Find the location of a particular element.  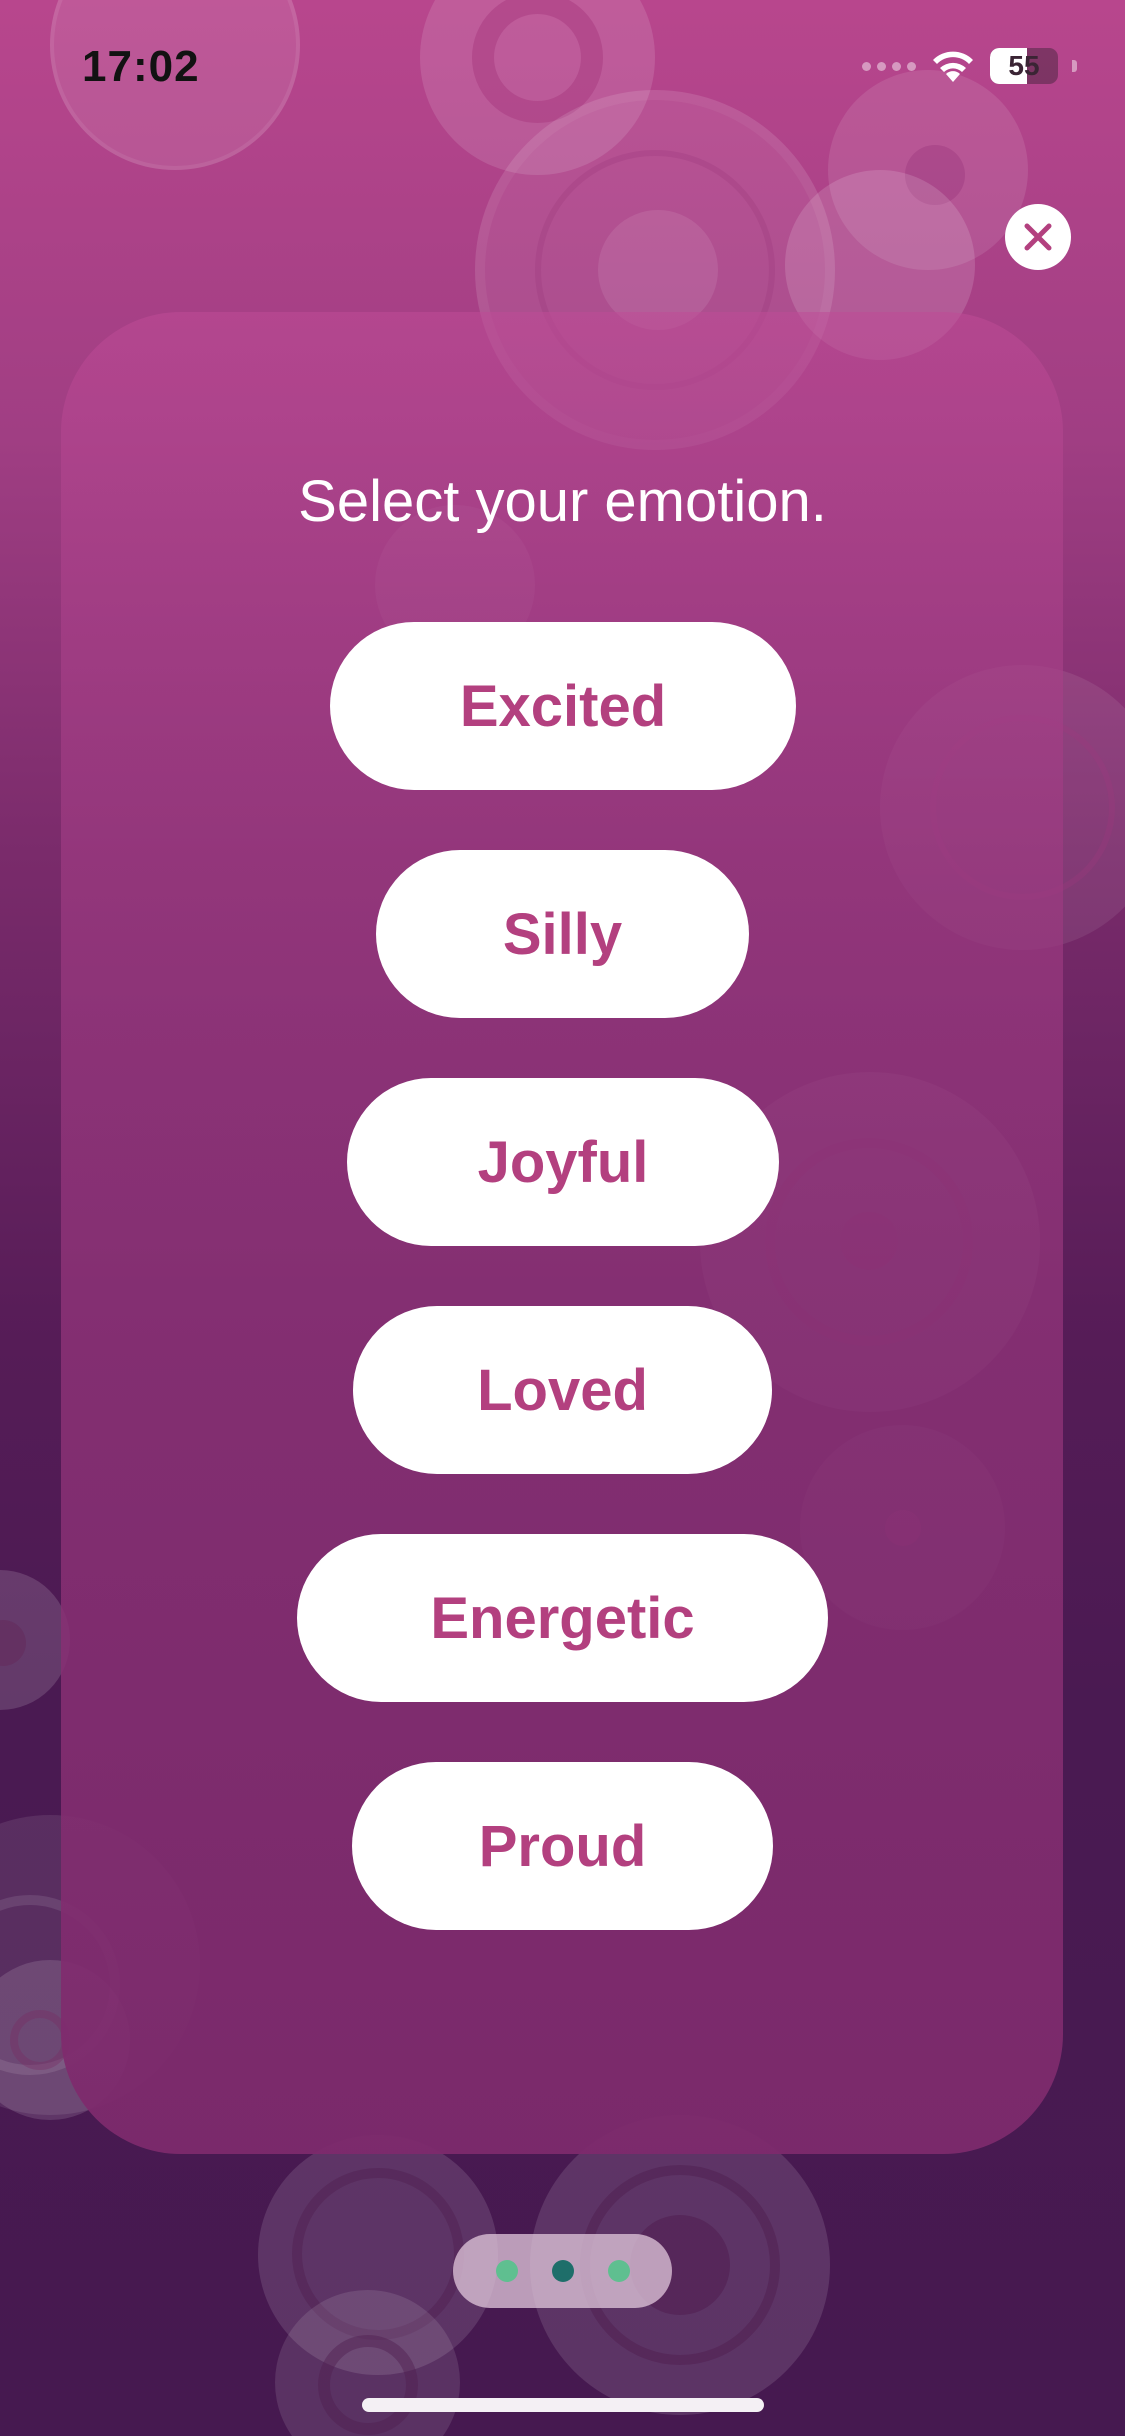

battery-cap is located at coordinates (1074, 66).